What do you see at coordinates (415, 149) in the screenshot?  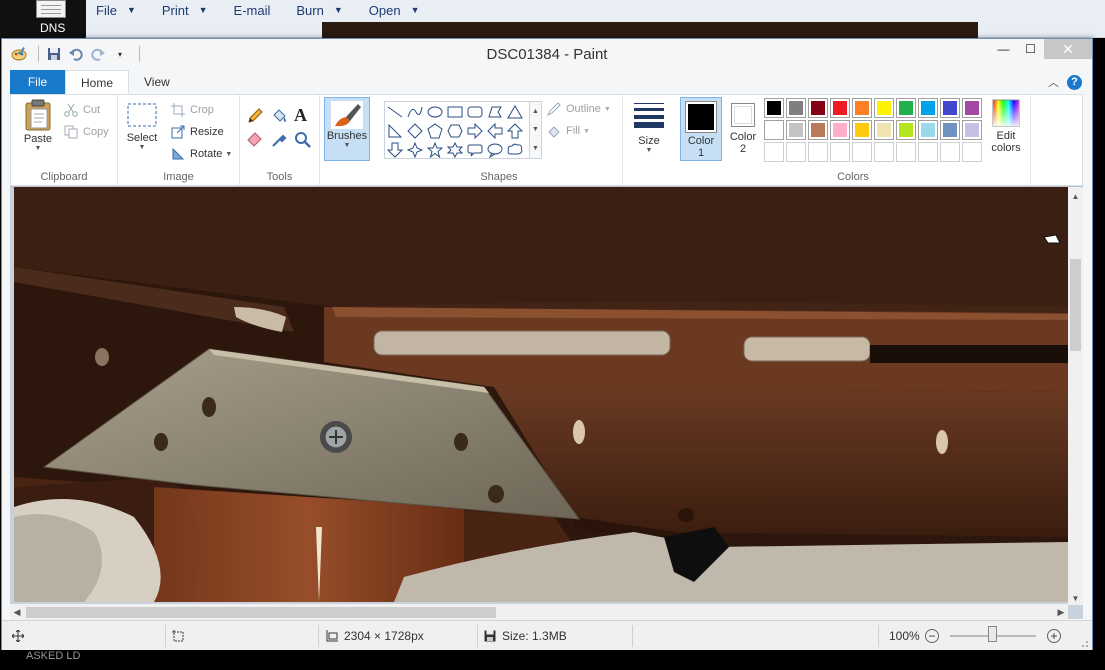 I see `four-point-star-shape-icon` at bounding box center [415, 149].